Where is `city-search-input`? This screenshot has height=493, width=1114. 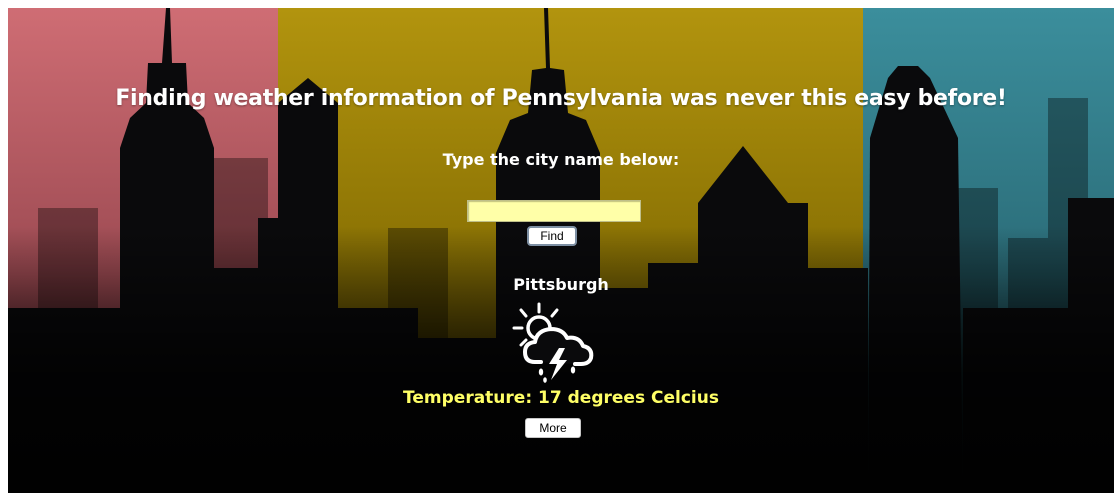 city-search-input is located at coordinates (554, 211).